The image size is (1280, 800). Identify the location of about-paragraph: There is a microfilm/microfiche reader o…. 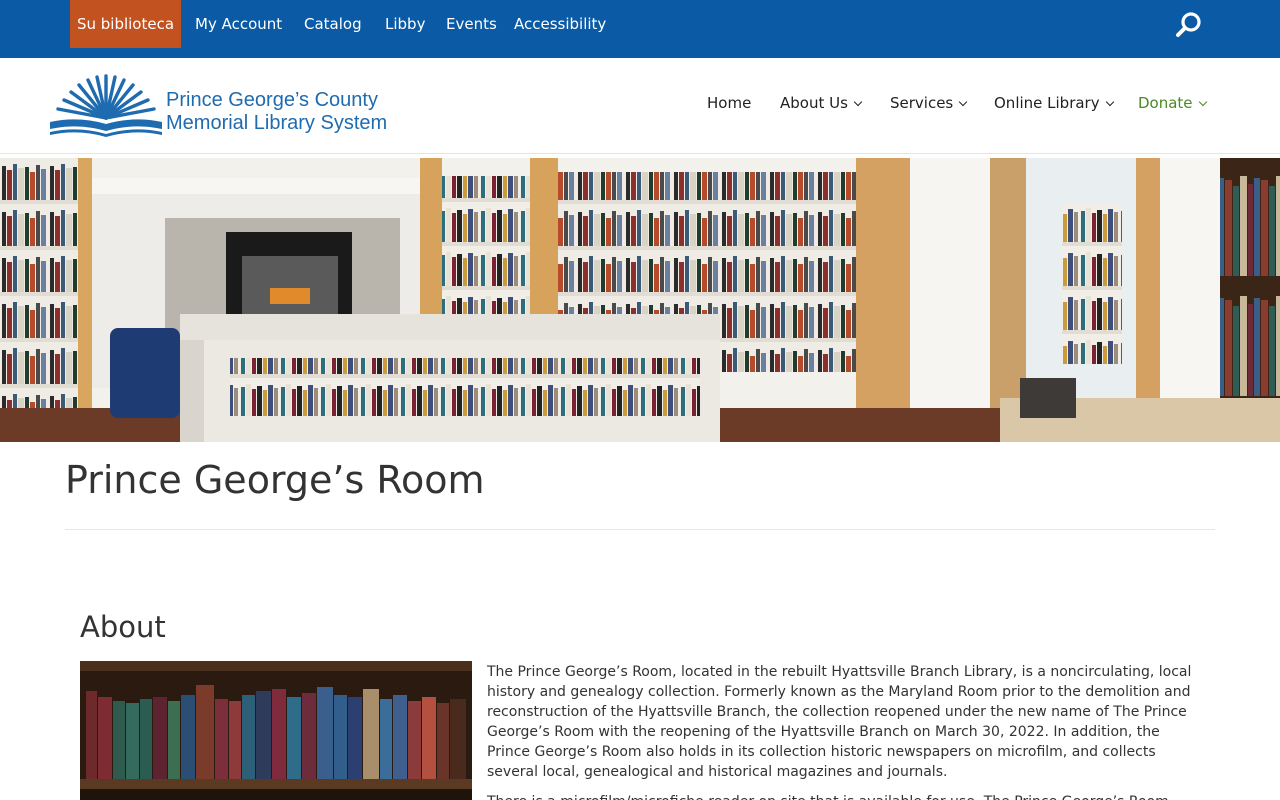
(842, 796).